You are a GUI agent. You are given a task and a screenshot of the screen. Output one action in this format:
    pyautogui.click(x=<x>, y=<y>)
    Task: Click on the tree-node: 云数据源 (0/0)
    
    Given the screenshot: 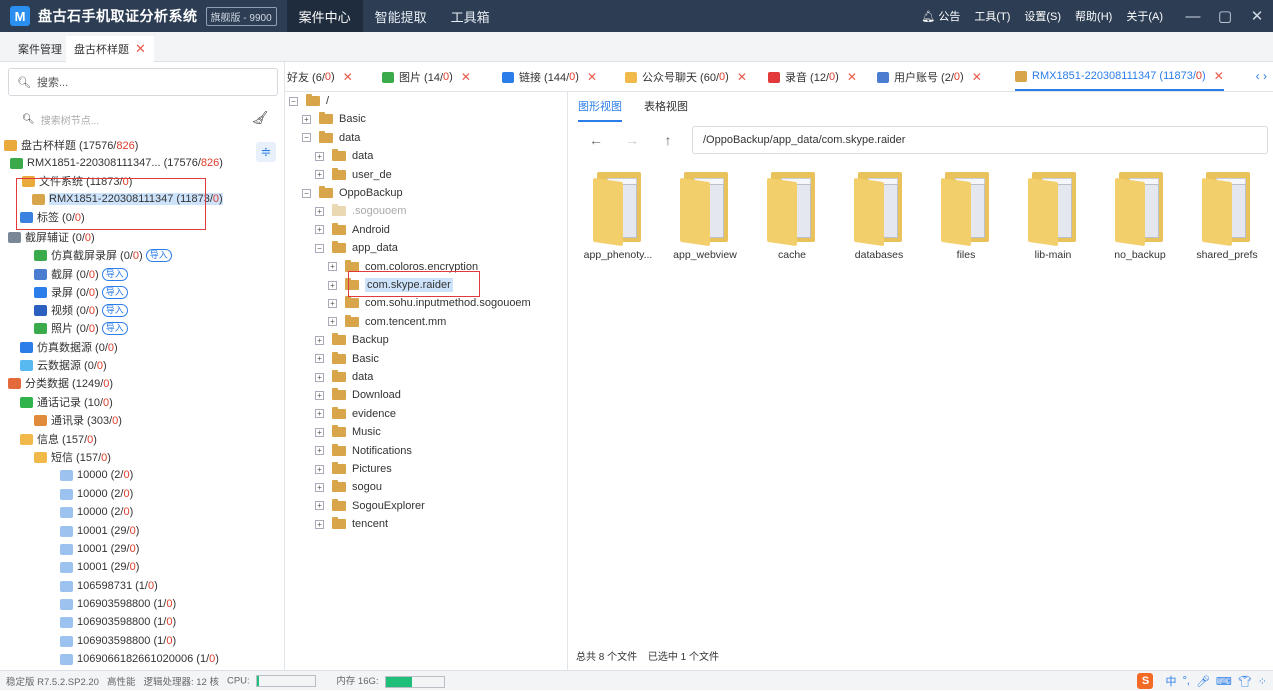 What is the action you would take?
    pyautogui.click(x=63, y=365)
    